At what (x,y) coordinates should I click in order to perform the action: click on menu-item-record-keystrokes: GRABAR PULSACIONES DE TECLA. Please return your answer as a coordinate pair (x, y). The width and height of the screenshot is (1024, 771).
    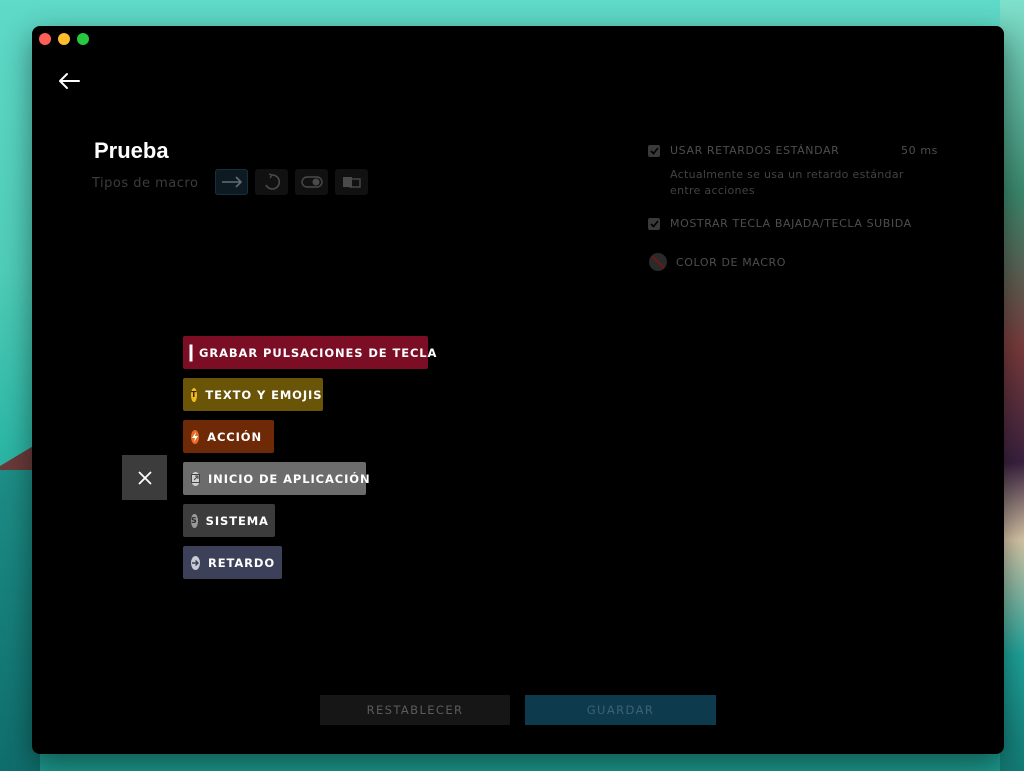
    Looking at the image, I should click on (309, 352).